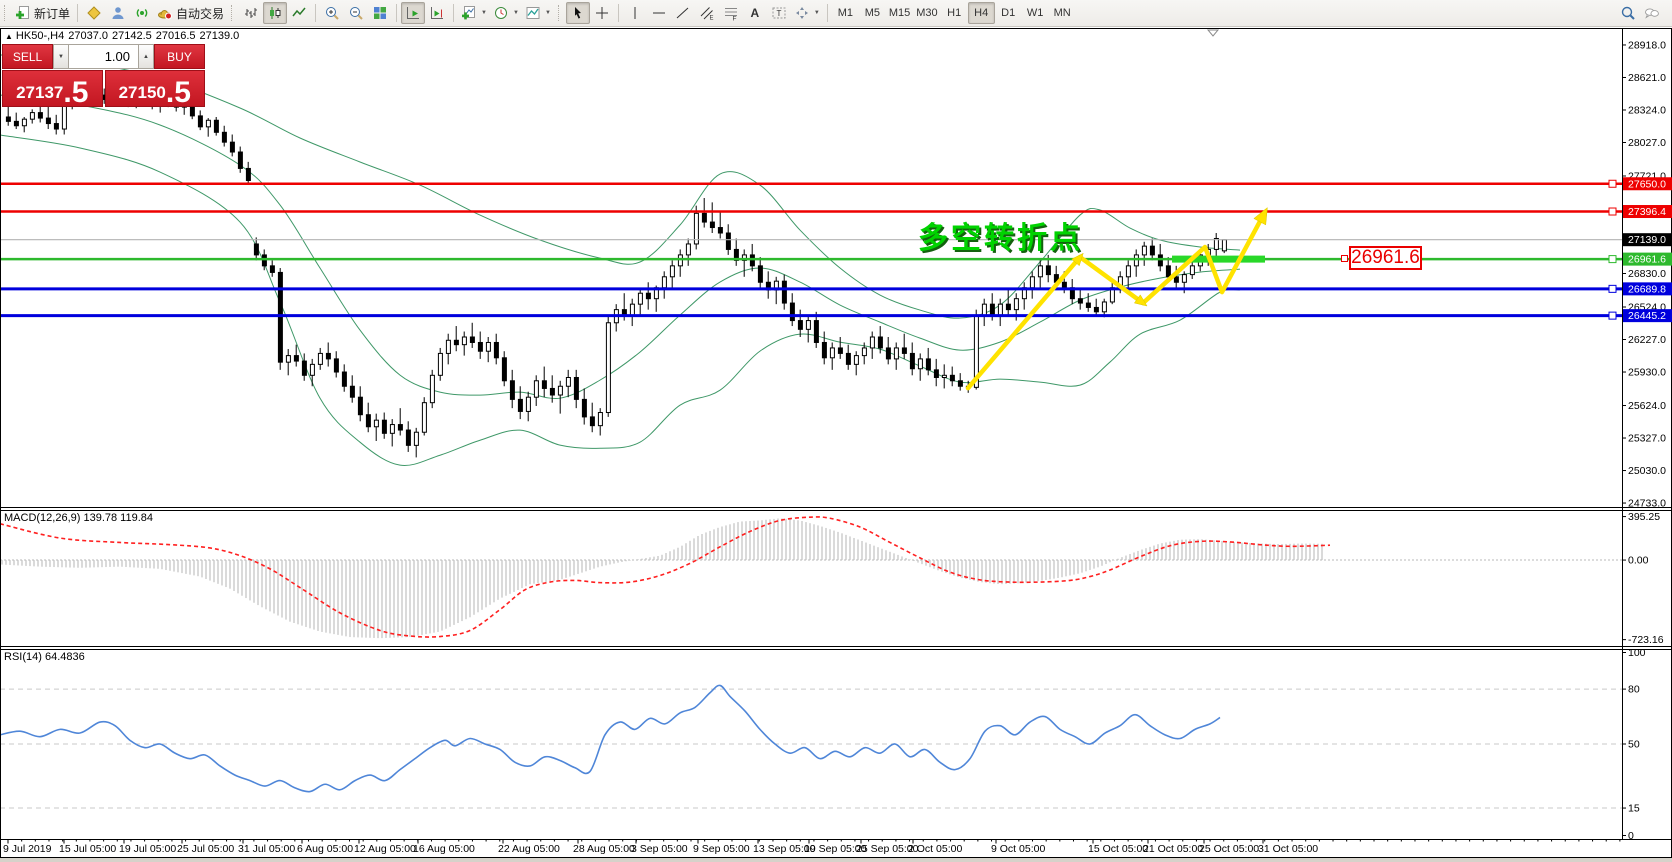  I want to click on svg-text: 28324.0, so click(1647, 110).